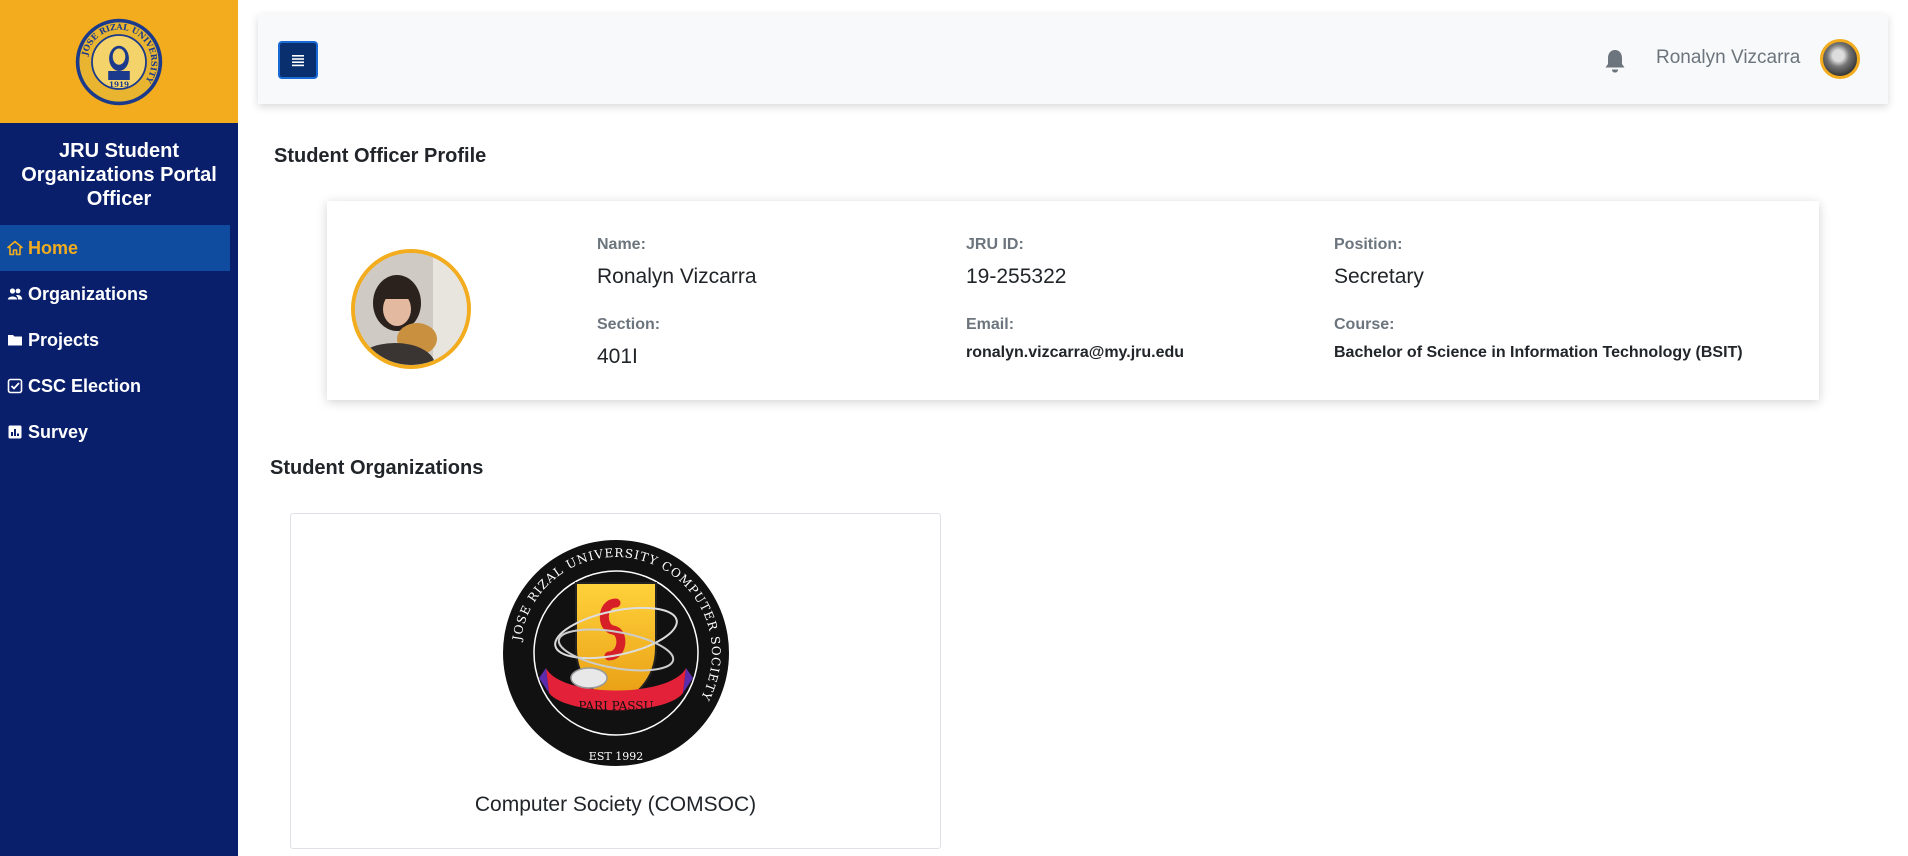 This screenshot has width=1908, height=856. I want to click on sidebar-item-label: CSC Election, so click(85, 385).